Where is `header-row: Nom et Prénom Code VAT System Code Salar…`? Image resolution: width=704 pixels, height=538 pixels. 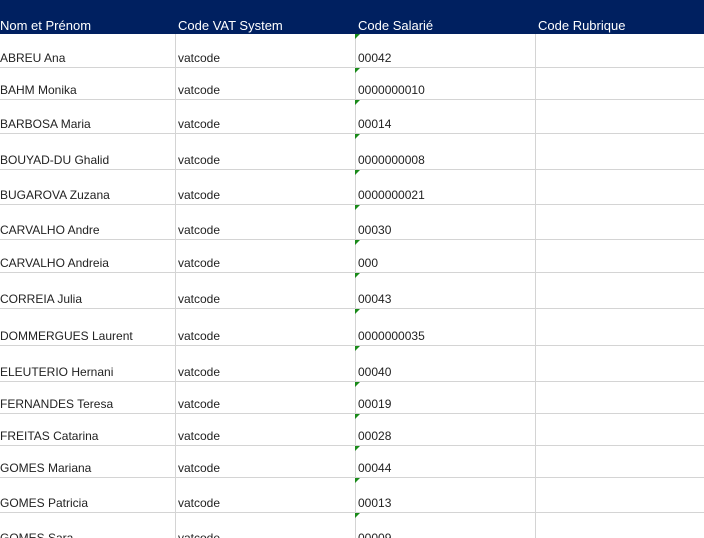
header-row: Nom et Prénom Code VAT System Code Salar… is located at coordinates (352, 17).